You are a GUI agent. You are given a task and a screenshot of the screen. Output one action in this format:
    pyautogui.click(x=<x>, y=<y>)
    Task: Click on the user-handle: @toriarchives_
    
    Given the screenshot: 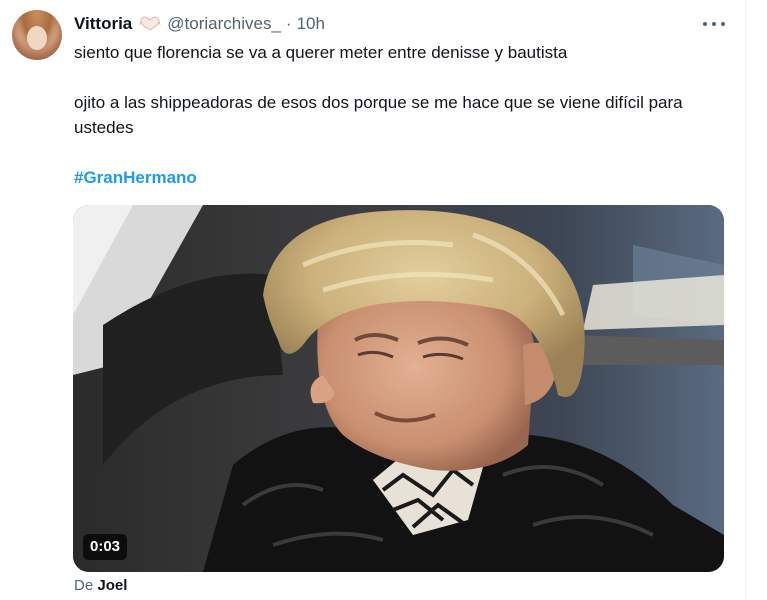 What is the action you would take?
    pyautogui.click(x=224, y=24)
    